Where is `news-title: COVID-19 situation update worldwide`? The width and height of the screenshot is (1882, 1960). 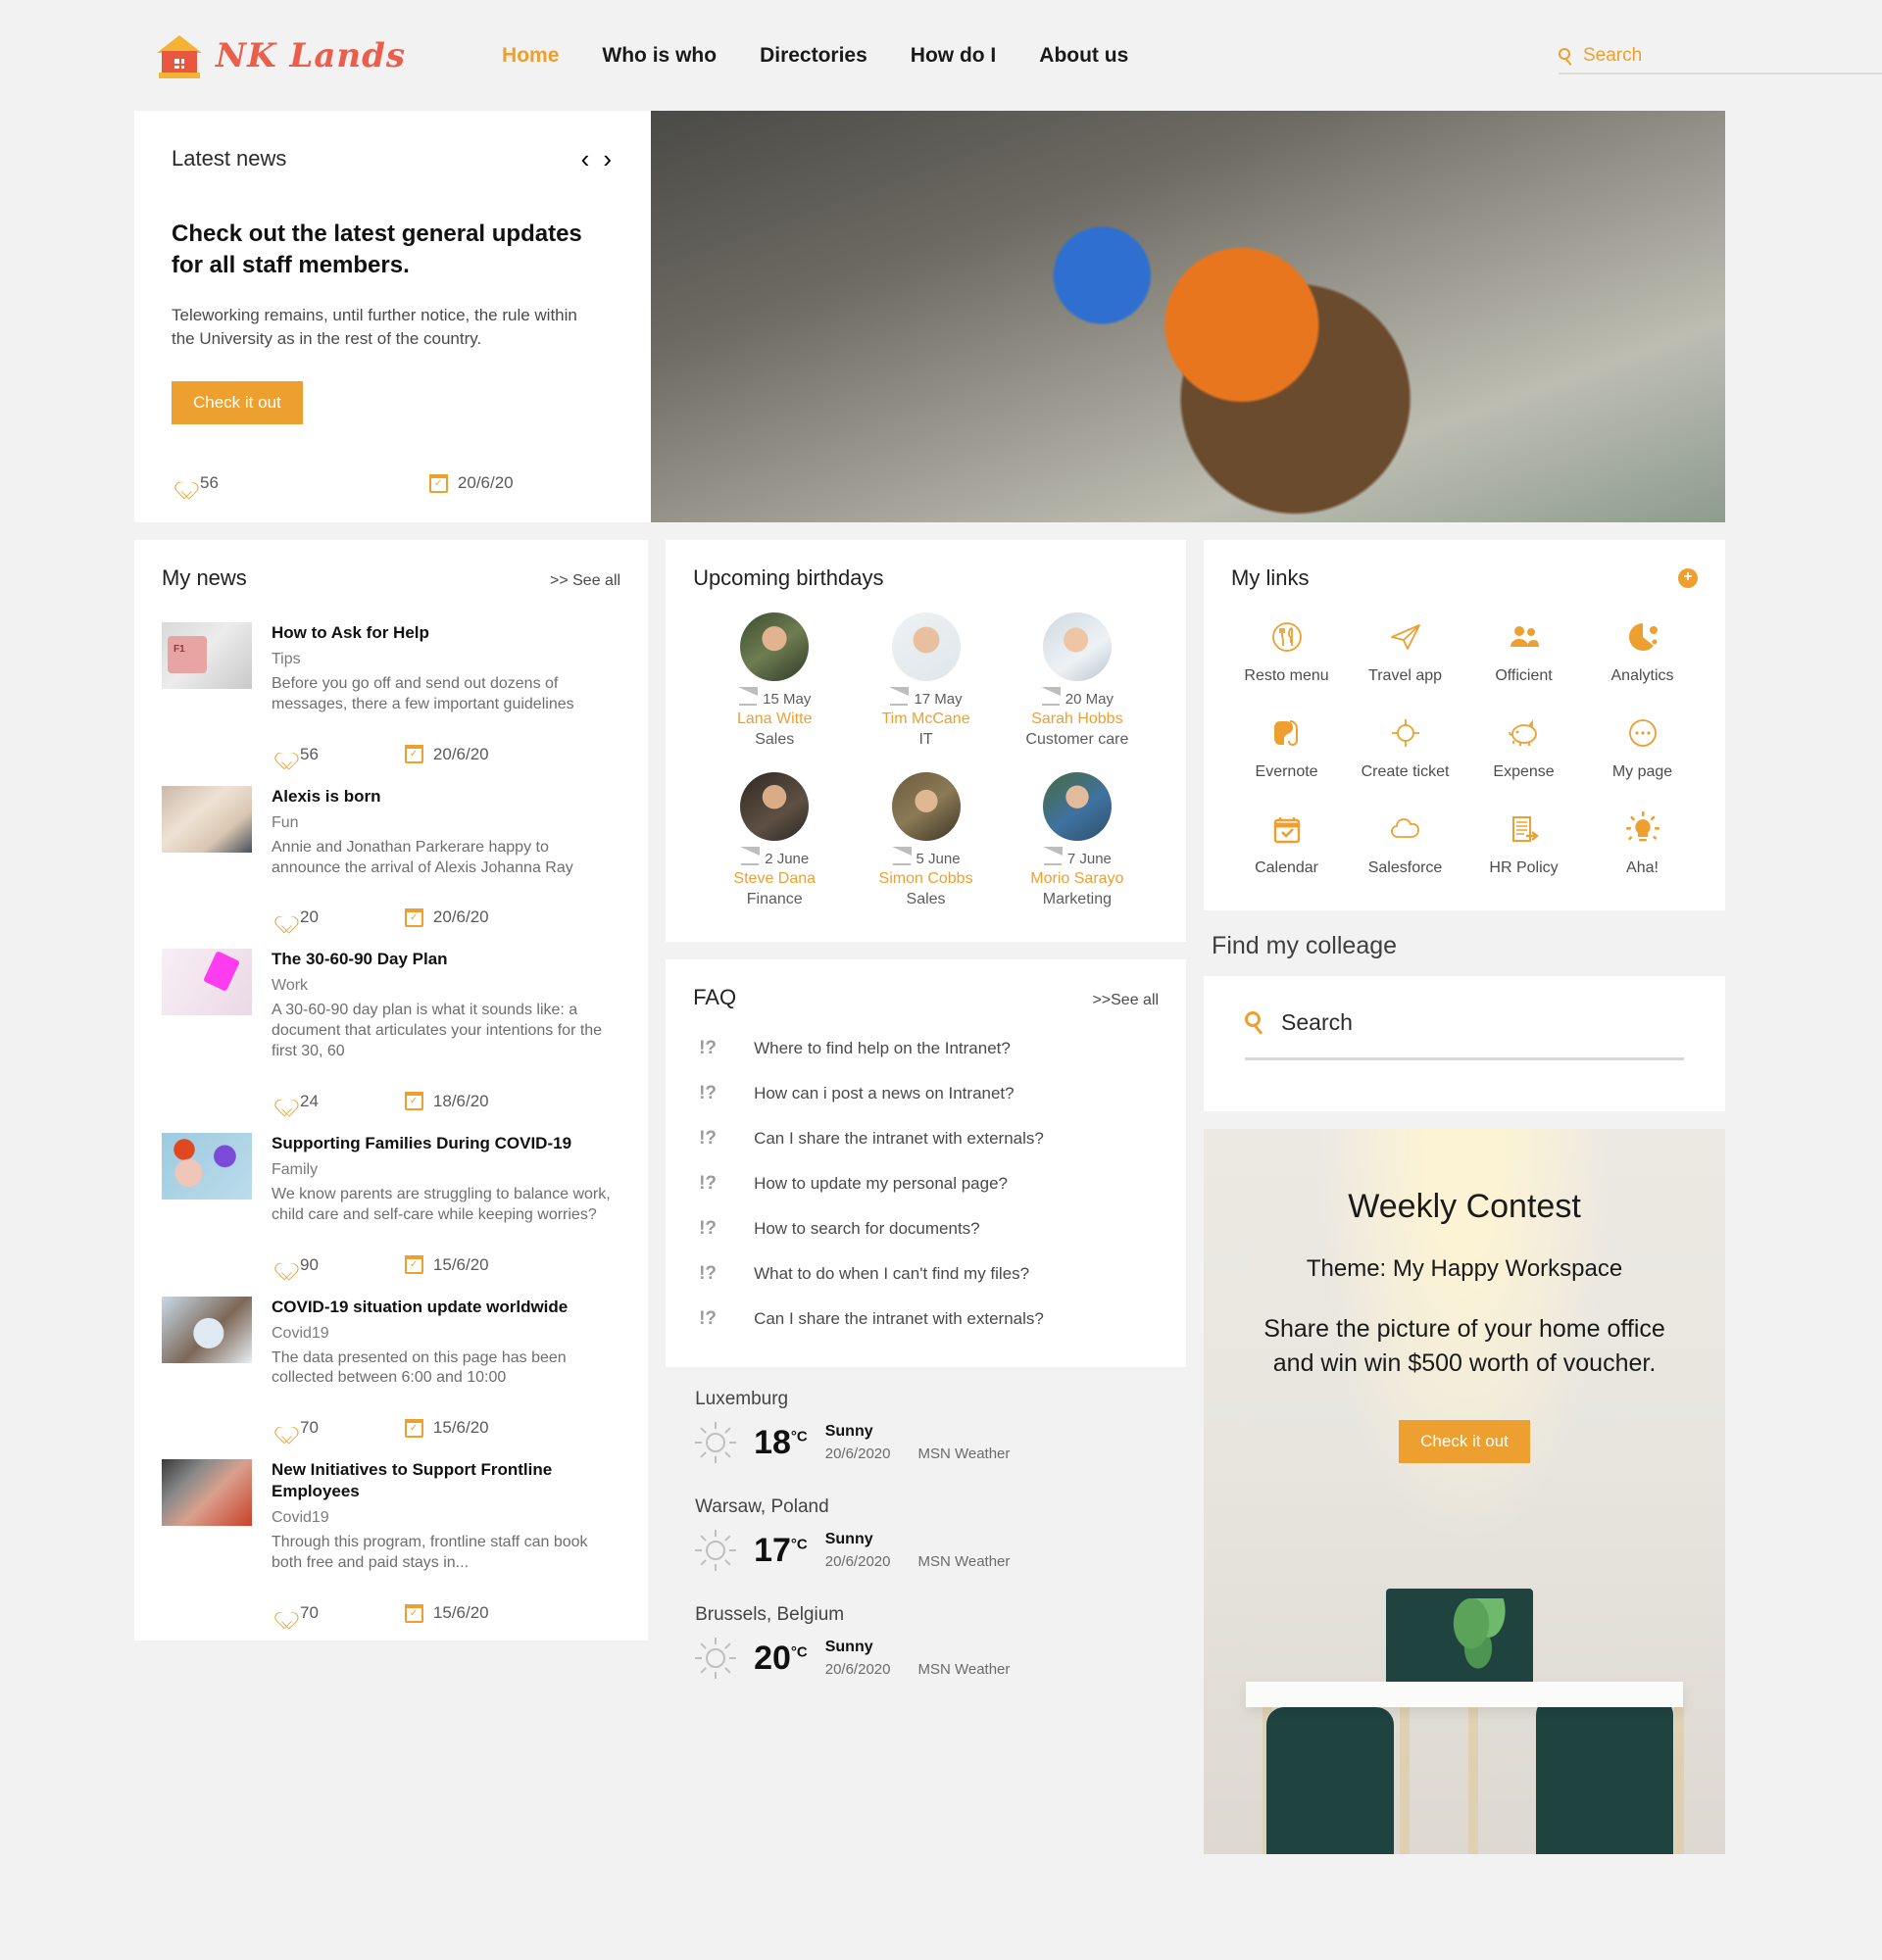
news-title: COVID-19 situation update worldwide is located at coordinates (421, 1306).